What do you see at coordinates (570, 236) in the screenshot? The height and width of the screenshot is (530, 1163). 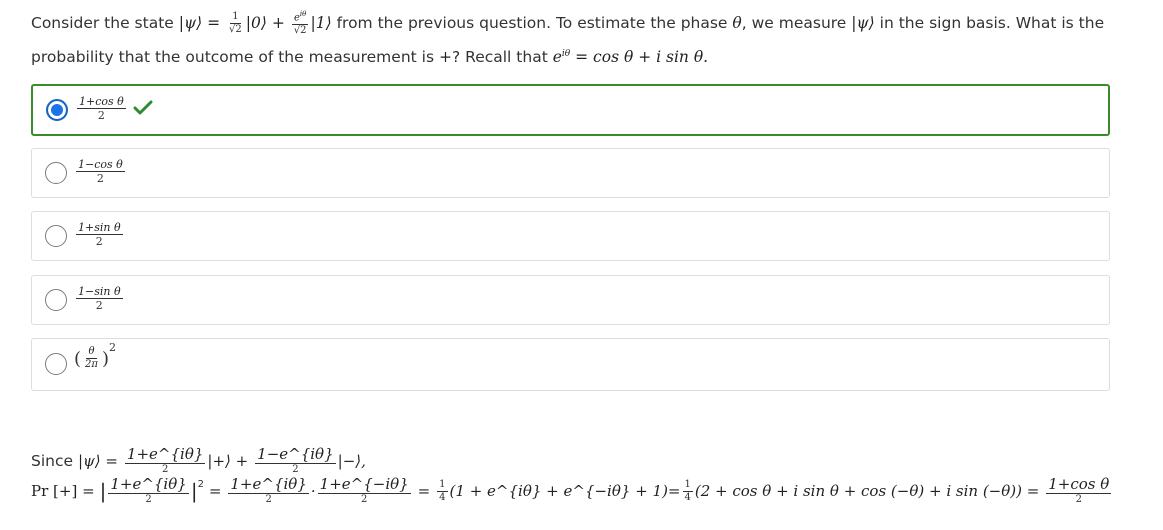 I see `answer-option-3: 1+sin θ2` at bounding box center [570, 236].